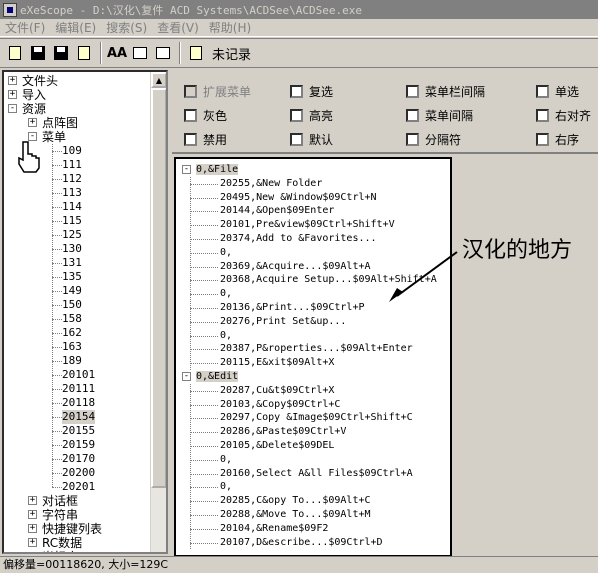 This screenshot has height=573, width=598. Describe the element at coordinates (72, 347) in the screenshot. I see `tree-leaf: 163` at that location.